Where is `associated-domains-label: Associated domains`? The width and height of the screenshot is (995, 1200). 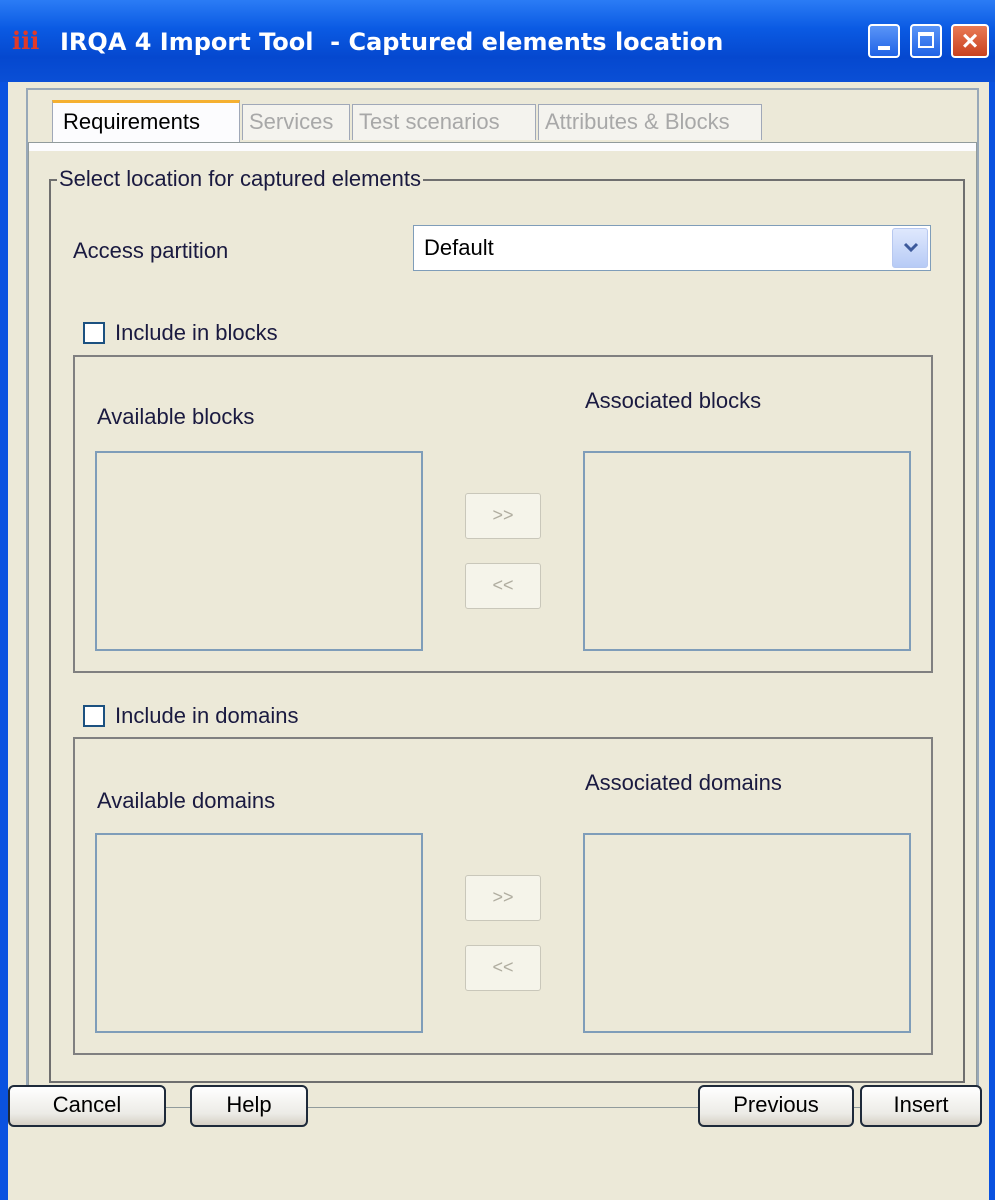 associated-domains-label: Associated domains is located at coordinates (683, 782).